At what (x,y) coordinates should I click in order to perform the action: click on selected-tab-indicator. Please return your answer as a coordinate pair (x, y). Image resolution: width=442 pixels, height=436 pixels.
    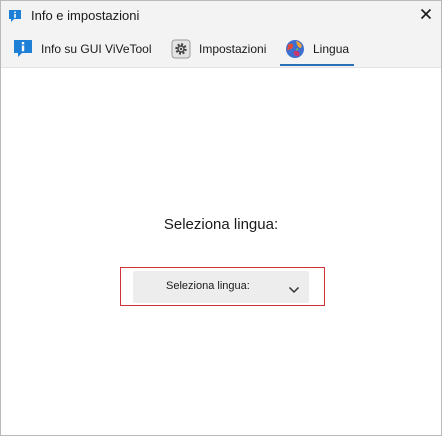
    Looking at the image, I should click on (317, 65).